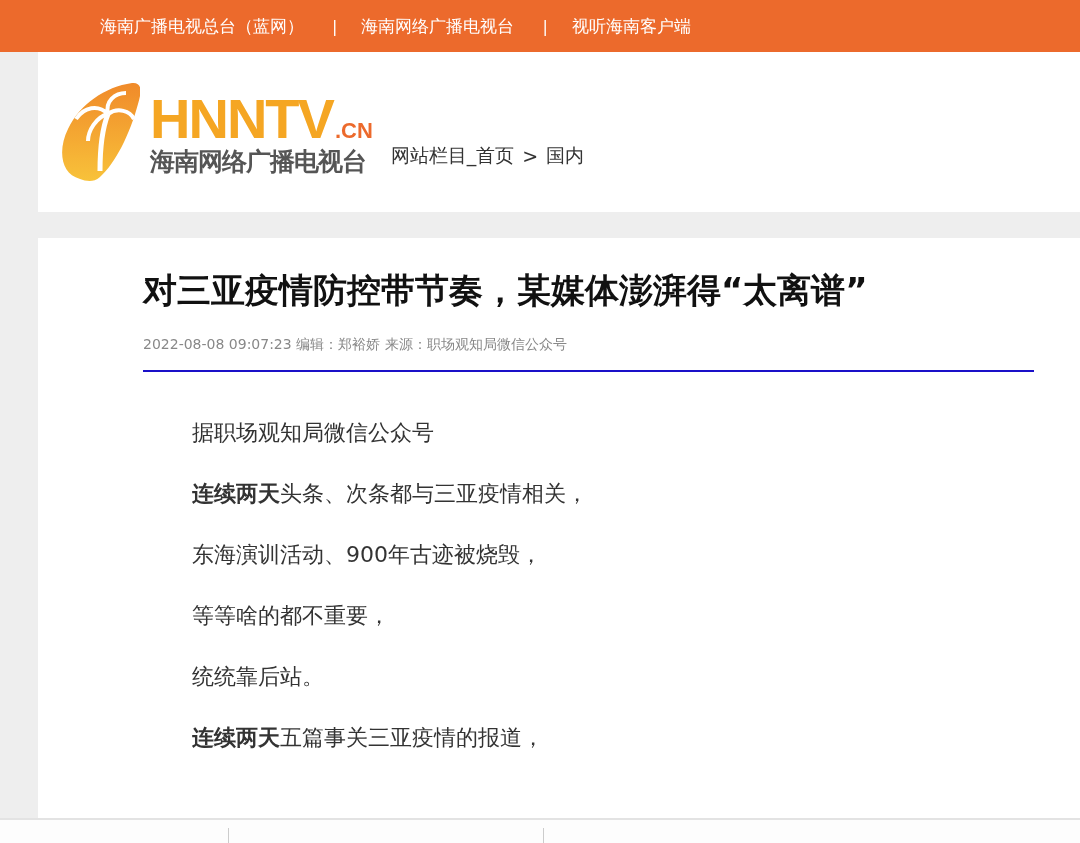 This screenshot has height=843, width=1080. Describe the element at coordinates (565, 156) in the screenshot. I see `breadcrumb-link: 国内` at that location.